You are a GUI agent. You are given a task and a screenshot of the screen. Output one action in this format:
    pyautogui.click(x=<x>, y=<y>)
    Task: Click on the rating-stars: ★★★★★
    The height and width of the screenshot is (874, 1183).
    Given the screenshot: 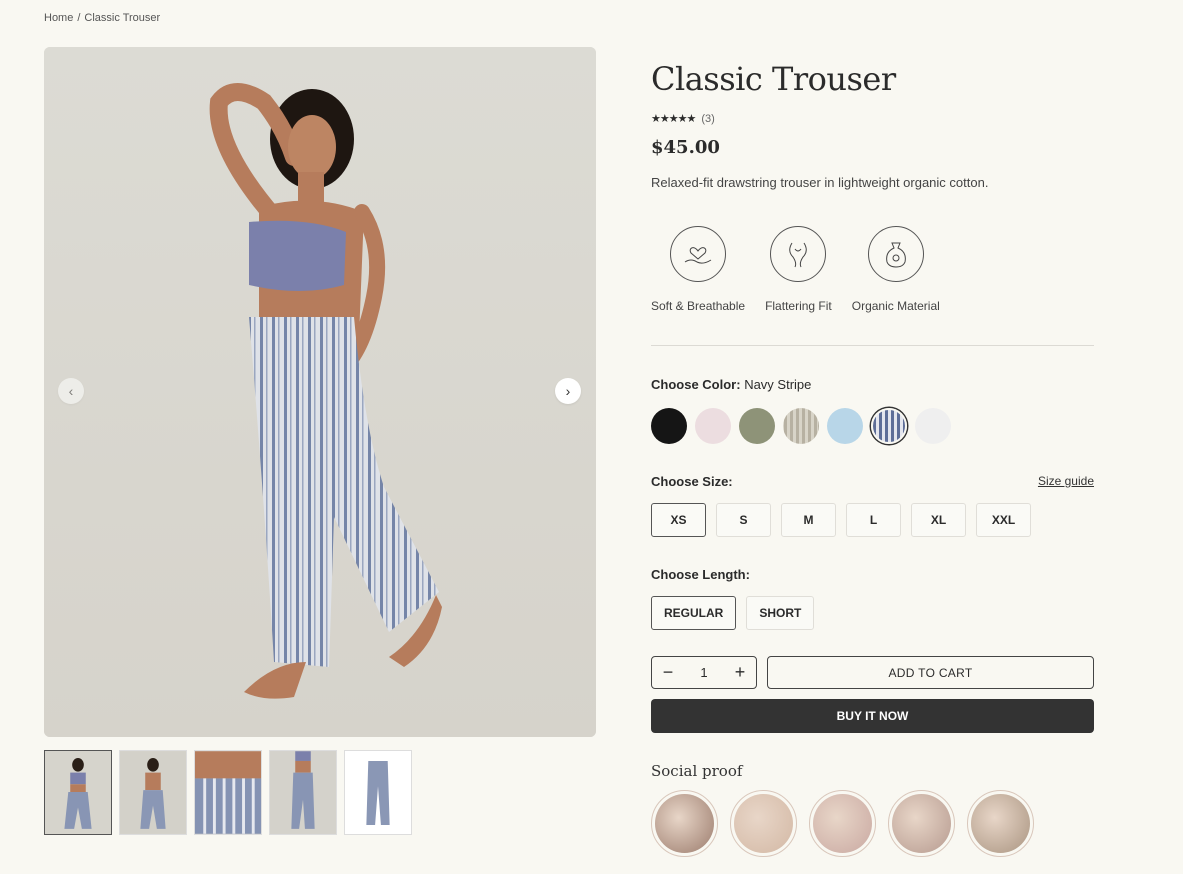 What is the action you would take?
    pyautogui.click(x=673, y=119)
    